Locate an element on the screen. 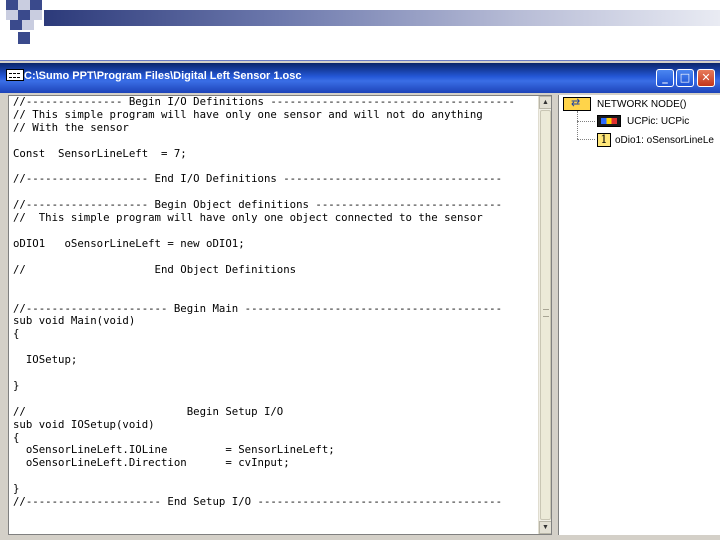  app-icon is located at coordinates (15, 75).